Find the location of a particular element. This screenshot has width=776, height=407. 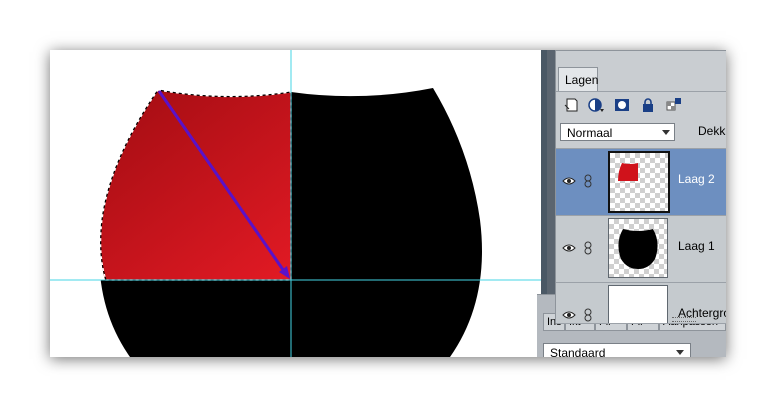

new-layer-icon is located at coordinates (572, 105).